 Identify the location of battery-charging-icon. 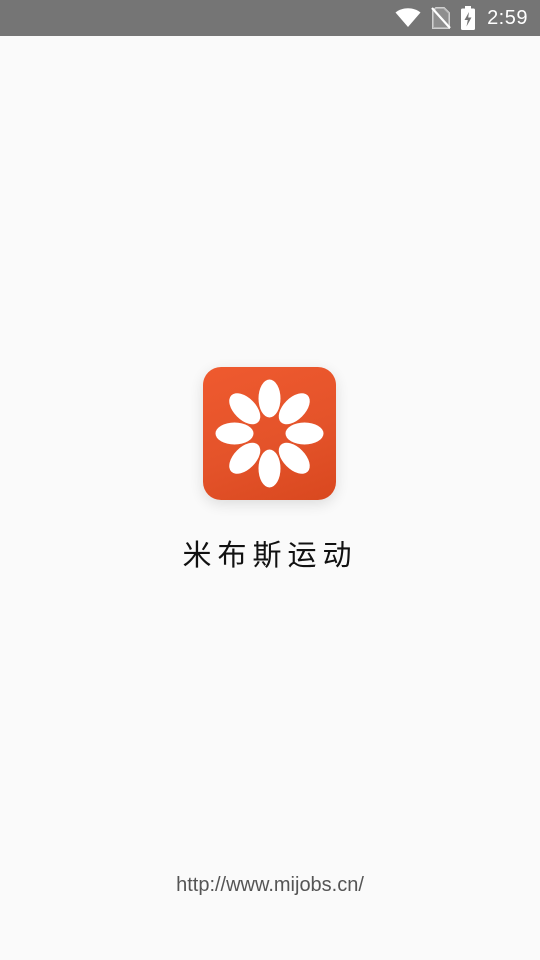
(468, 18).